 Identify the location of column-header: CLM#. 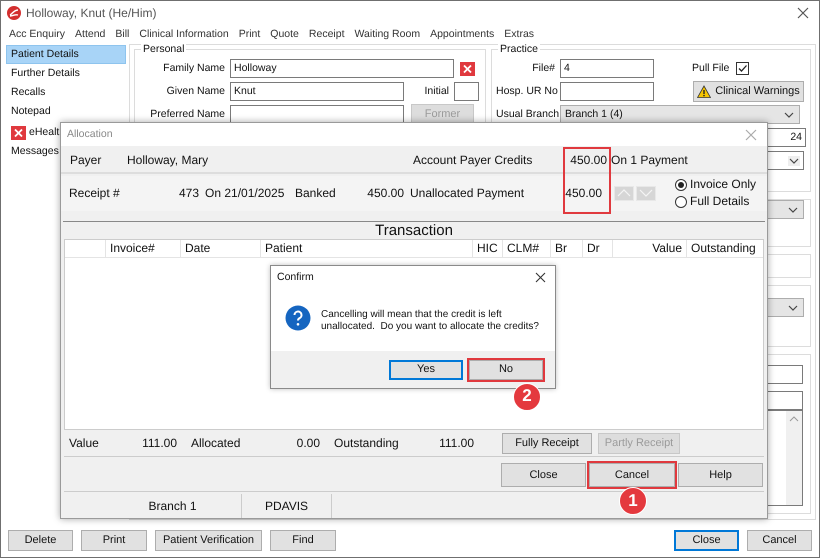
(526, 248).